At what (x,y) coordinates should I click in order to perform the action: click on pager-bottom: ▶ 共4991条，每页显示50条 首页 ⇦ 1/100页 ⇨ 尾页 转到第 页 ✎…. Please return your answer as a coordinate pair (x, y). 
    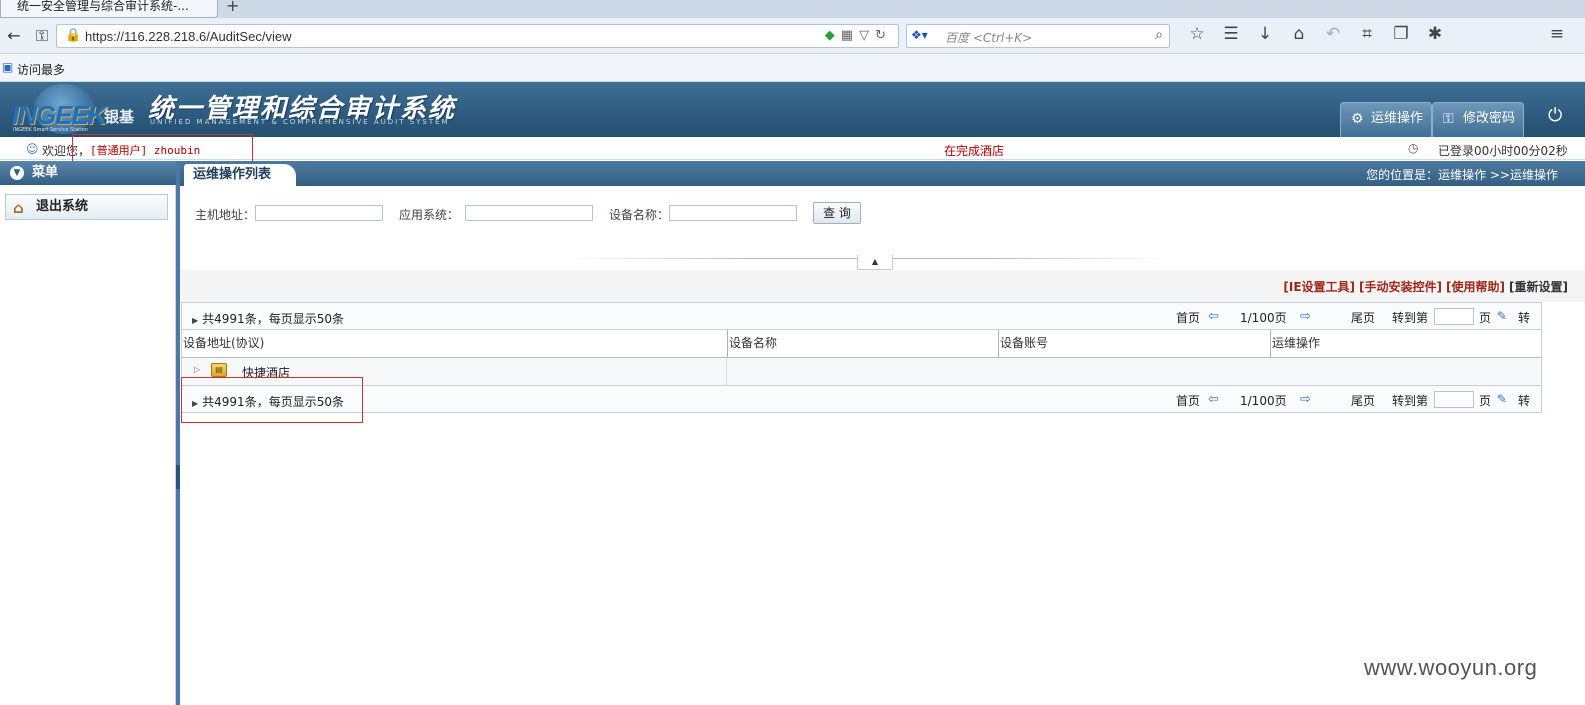
    Looking at the image, I should click on (861, 399).